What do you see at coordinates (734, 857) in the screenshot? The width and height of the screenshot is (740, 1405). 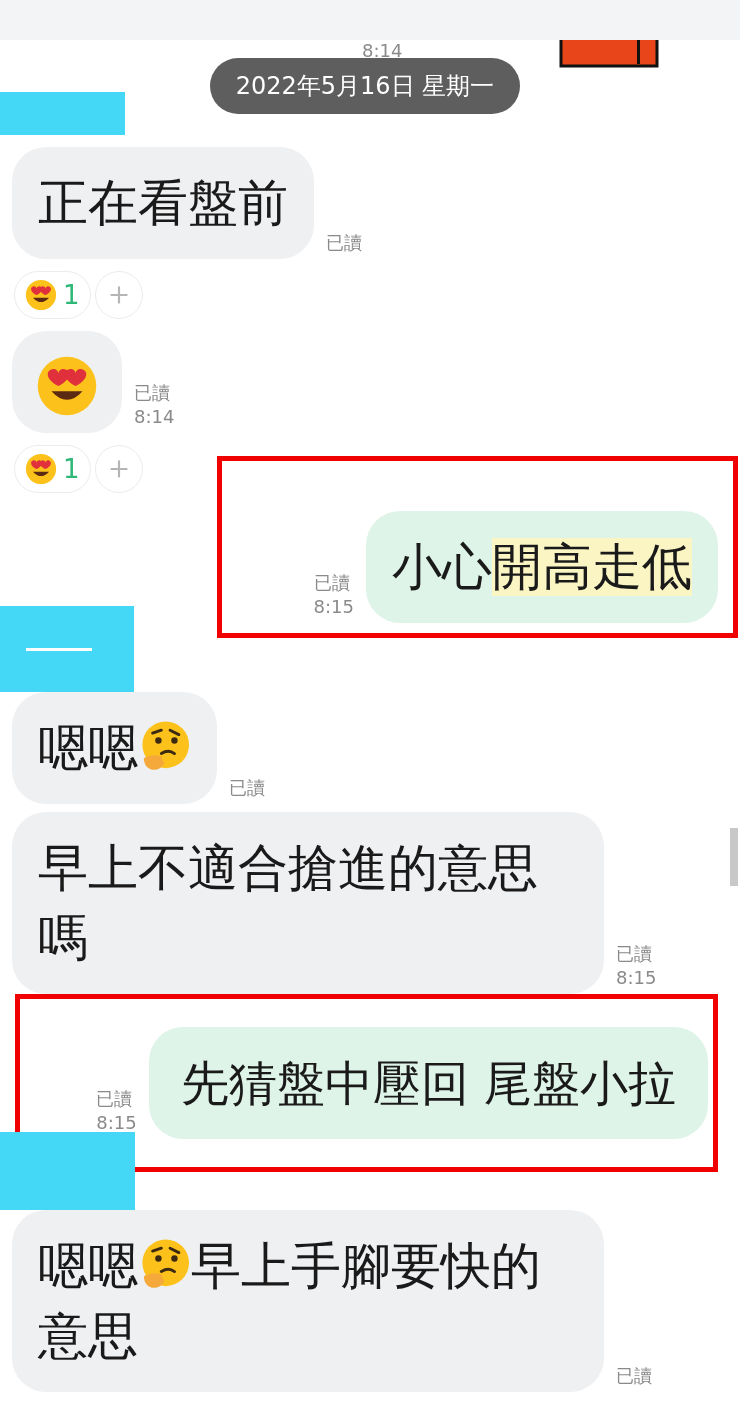 I see `scrollbar` at bounding box center [734, 857].